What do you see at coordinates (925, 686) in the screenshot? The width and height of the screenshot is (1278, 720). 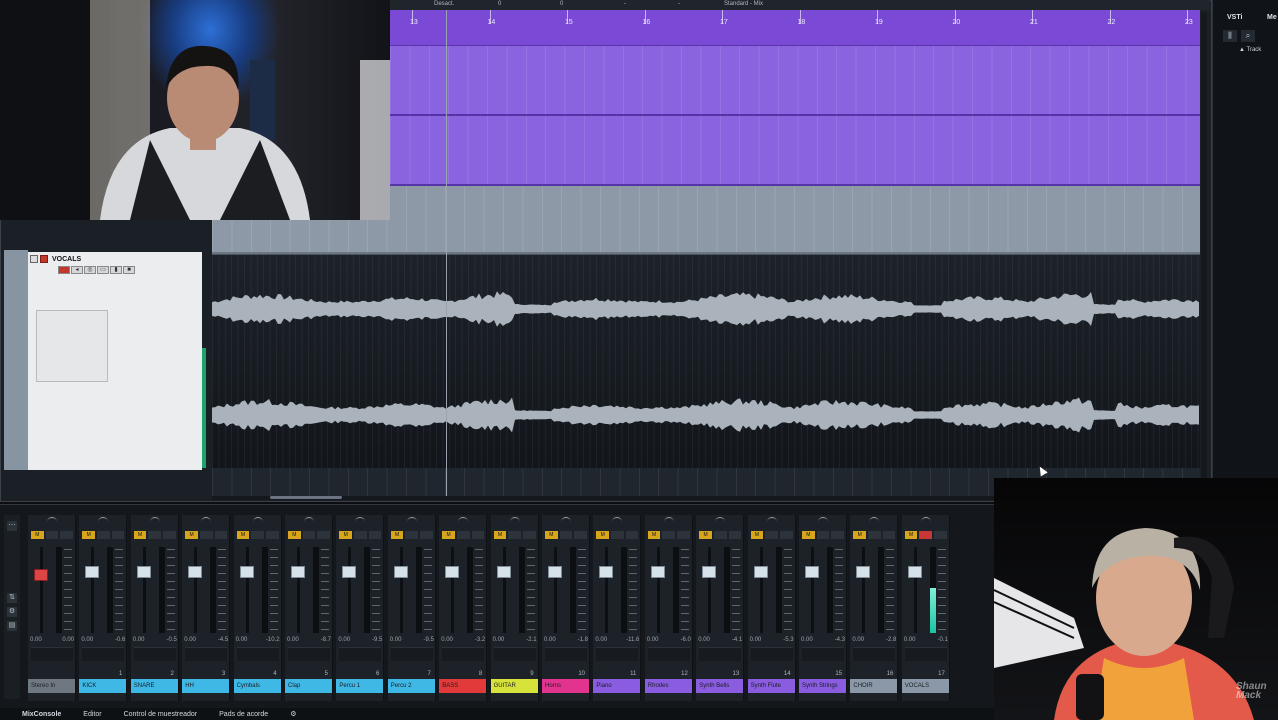 I see `channel-name: VOCALS` at bounding box center [925, 686].